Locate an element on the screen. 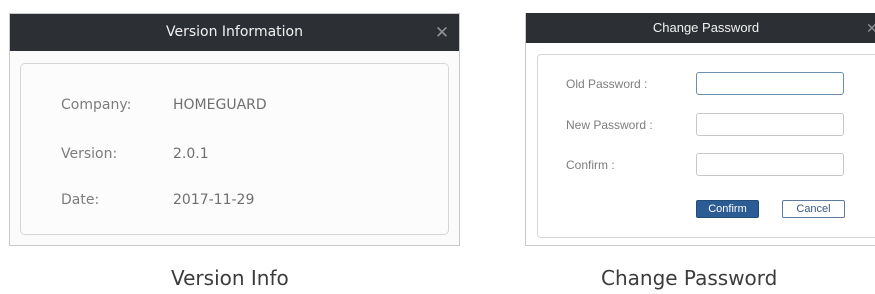  version-label: Version: is located at coordinates (89, 154).